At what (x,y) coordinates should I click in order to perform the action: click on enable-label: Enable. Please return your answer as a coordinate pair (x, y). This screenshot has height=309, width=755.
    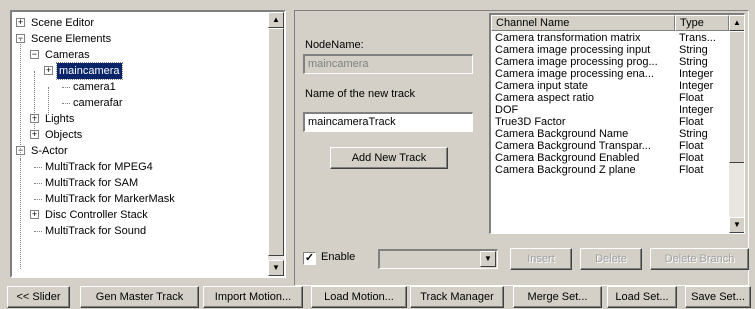
    Looking at the image, I should click on (338, 257).